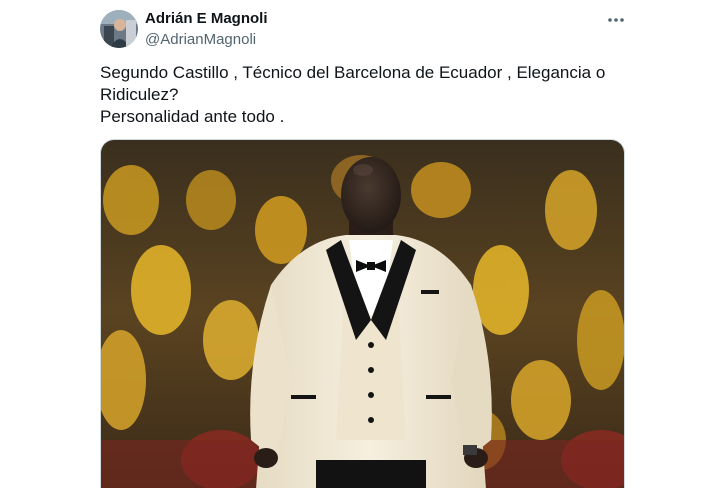 The width and height of the screenshot is (728, 488). I want to click on avatar, so click(119, 29).